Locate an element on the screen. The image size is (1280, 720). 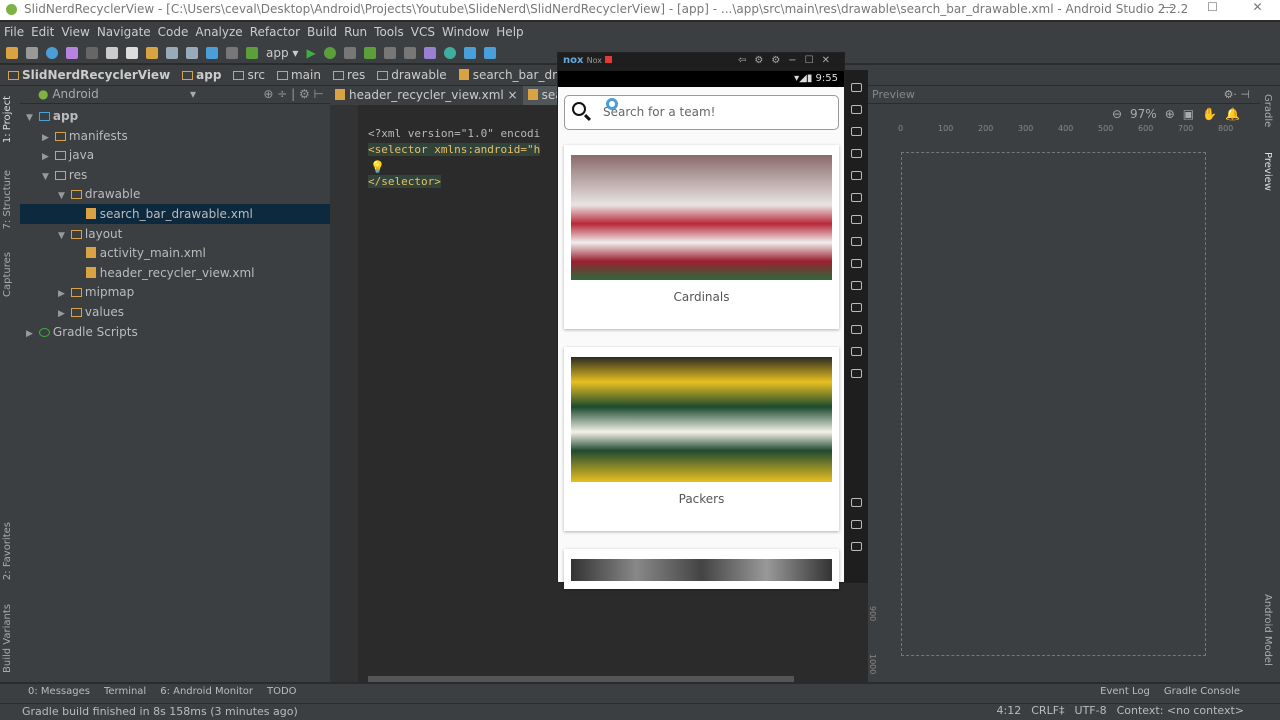
sdk-manager-icon is located at coordinates (489, 52).